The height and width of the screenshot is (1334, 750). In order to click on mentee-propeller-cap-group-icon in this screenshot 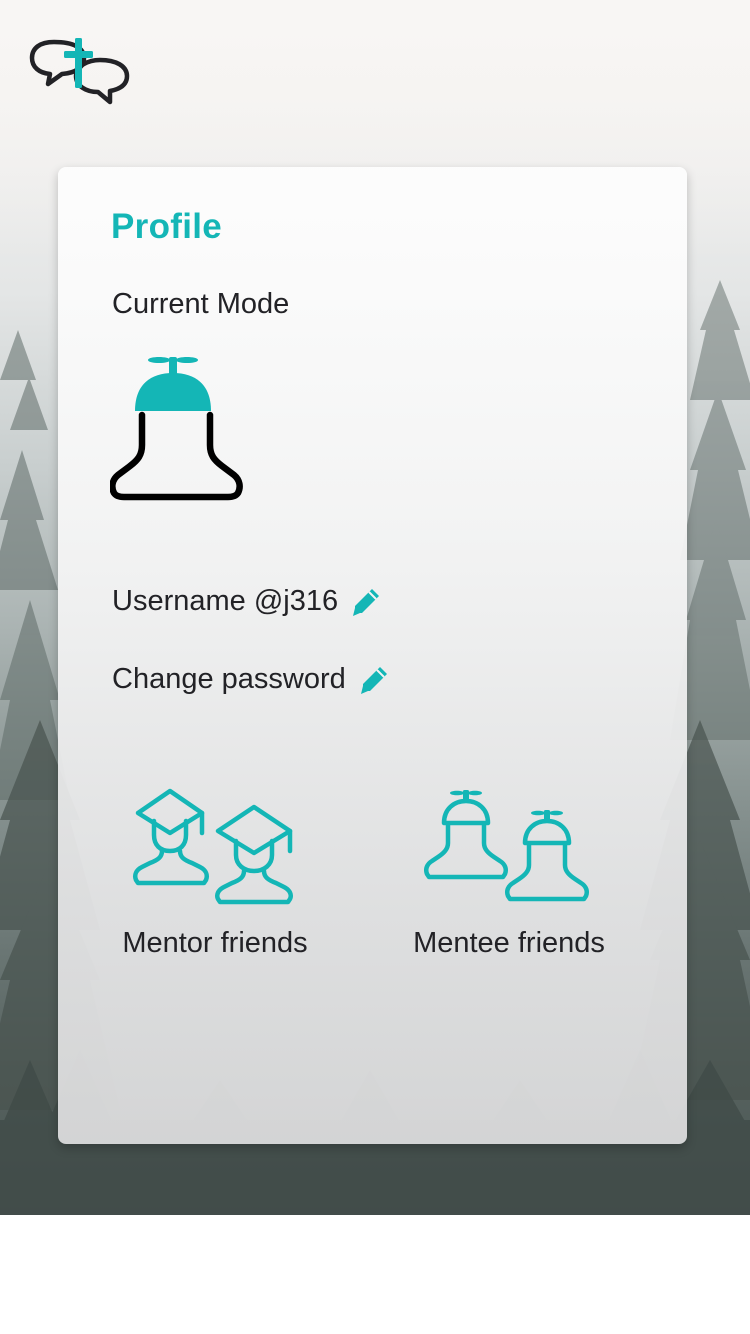, I will do `click(507, 846)`.